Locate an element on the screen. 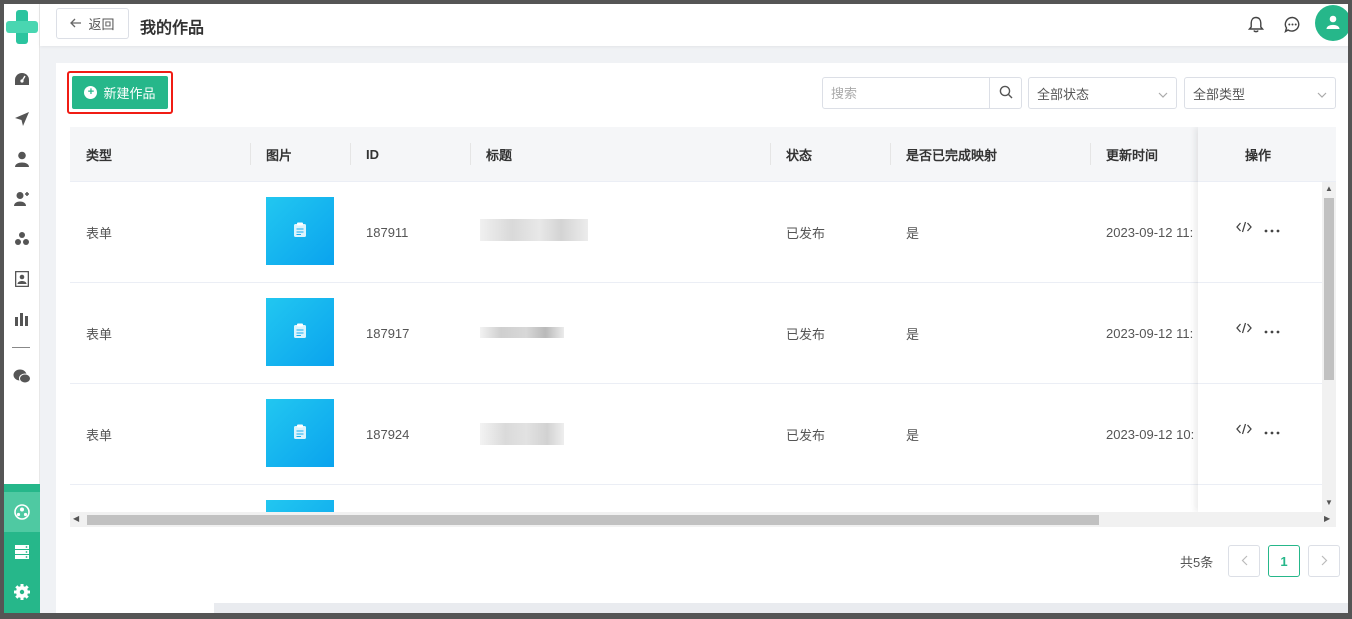  wechat-icon is located at coordinates (22, 376).